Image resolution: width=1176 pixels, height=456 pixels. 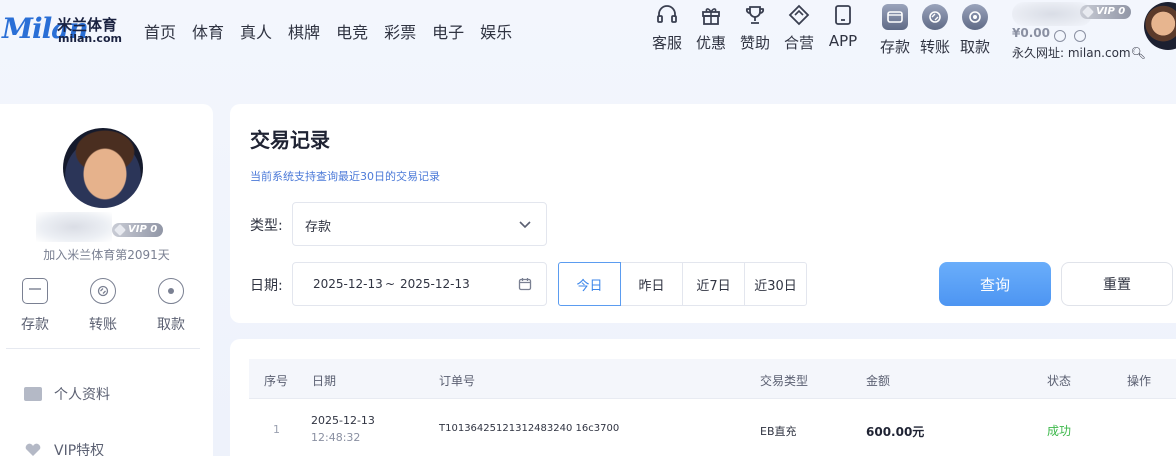 I want to click on type-select-value: 存款, so click(x=318, y=227).